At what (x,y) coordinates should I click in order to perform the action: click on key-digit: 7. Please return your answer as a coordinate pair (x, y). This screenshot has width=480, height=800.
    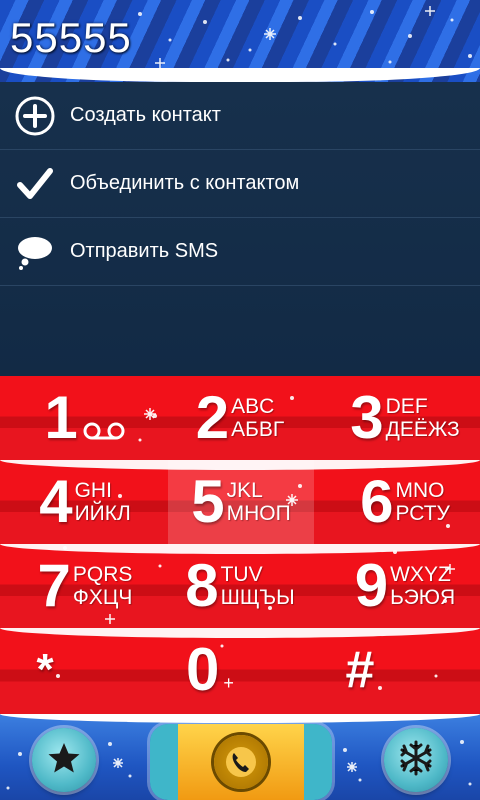
    Looking at the image, I should click on (54, 585).